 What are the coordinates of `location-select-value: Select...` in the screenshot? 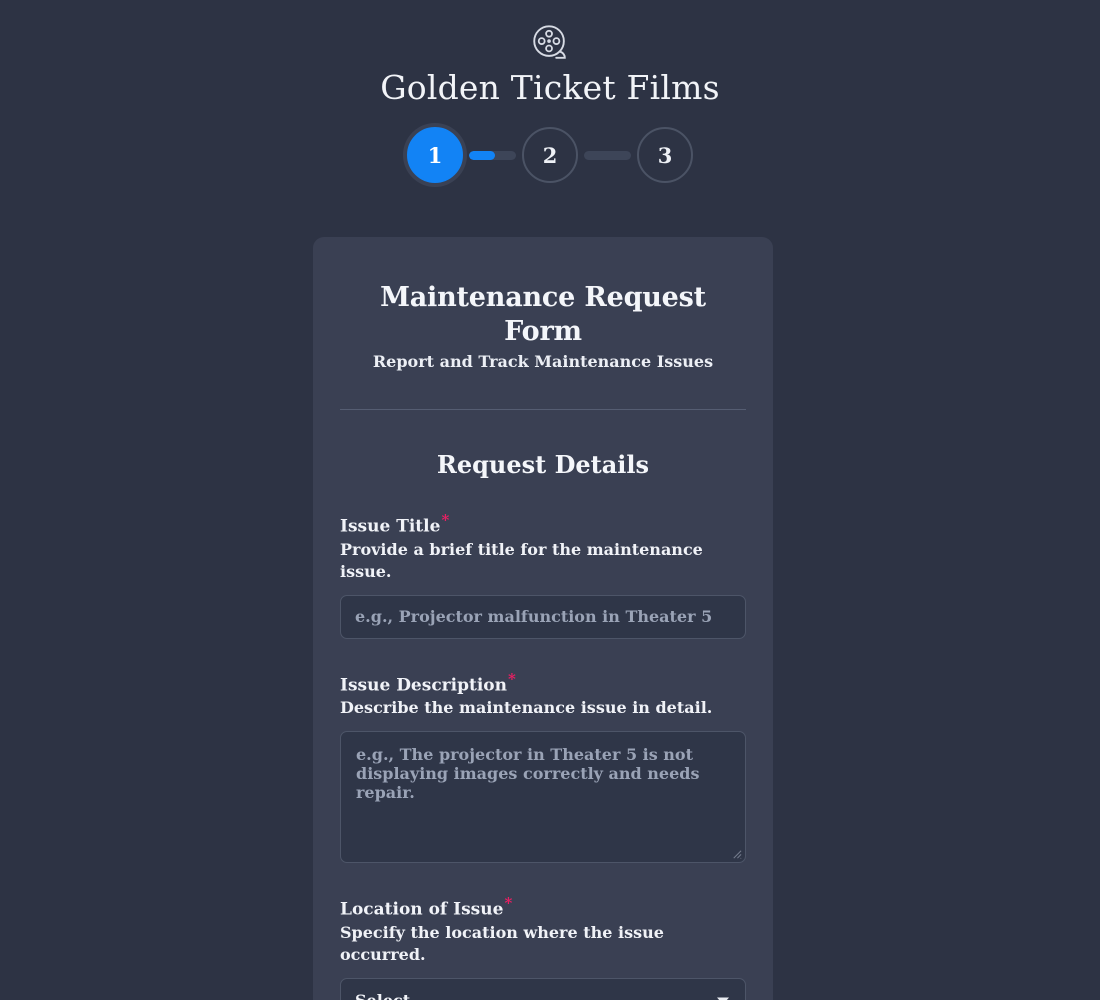 It's located at (391, 995).